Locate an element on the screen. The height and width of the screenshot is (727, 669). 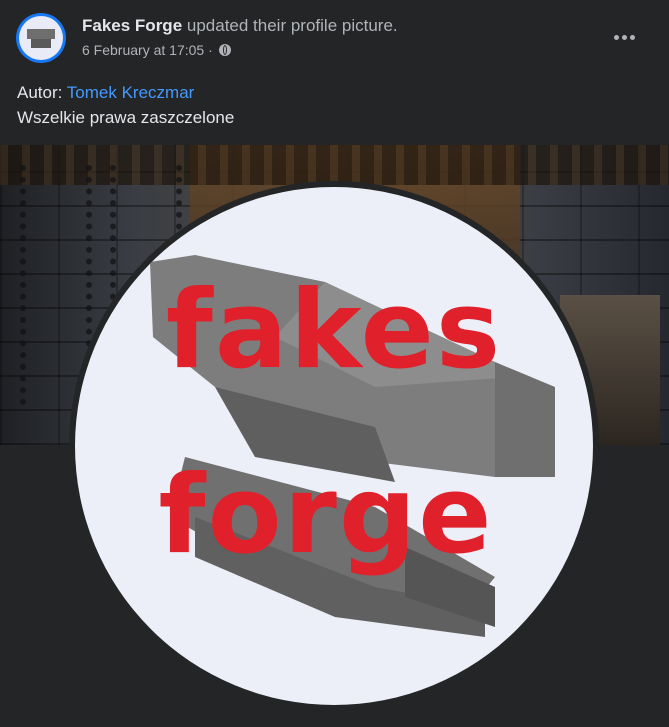
avatar-anvil-base is located at coordinates (41, 43).